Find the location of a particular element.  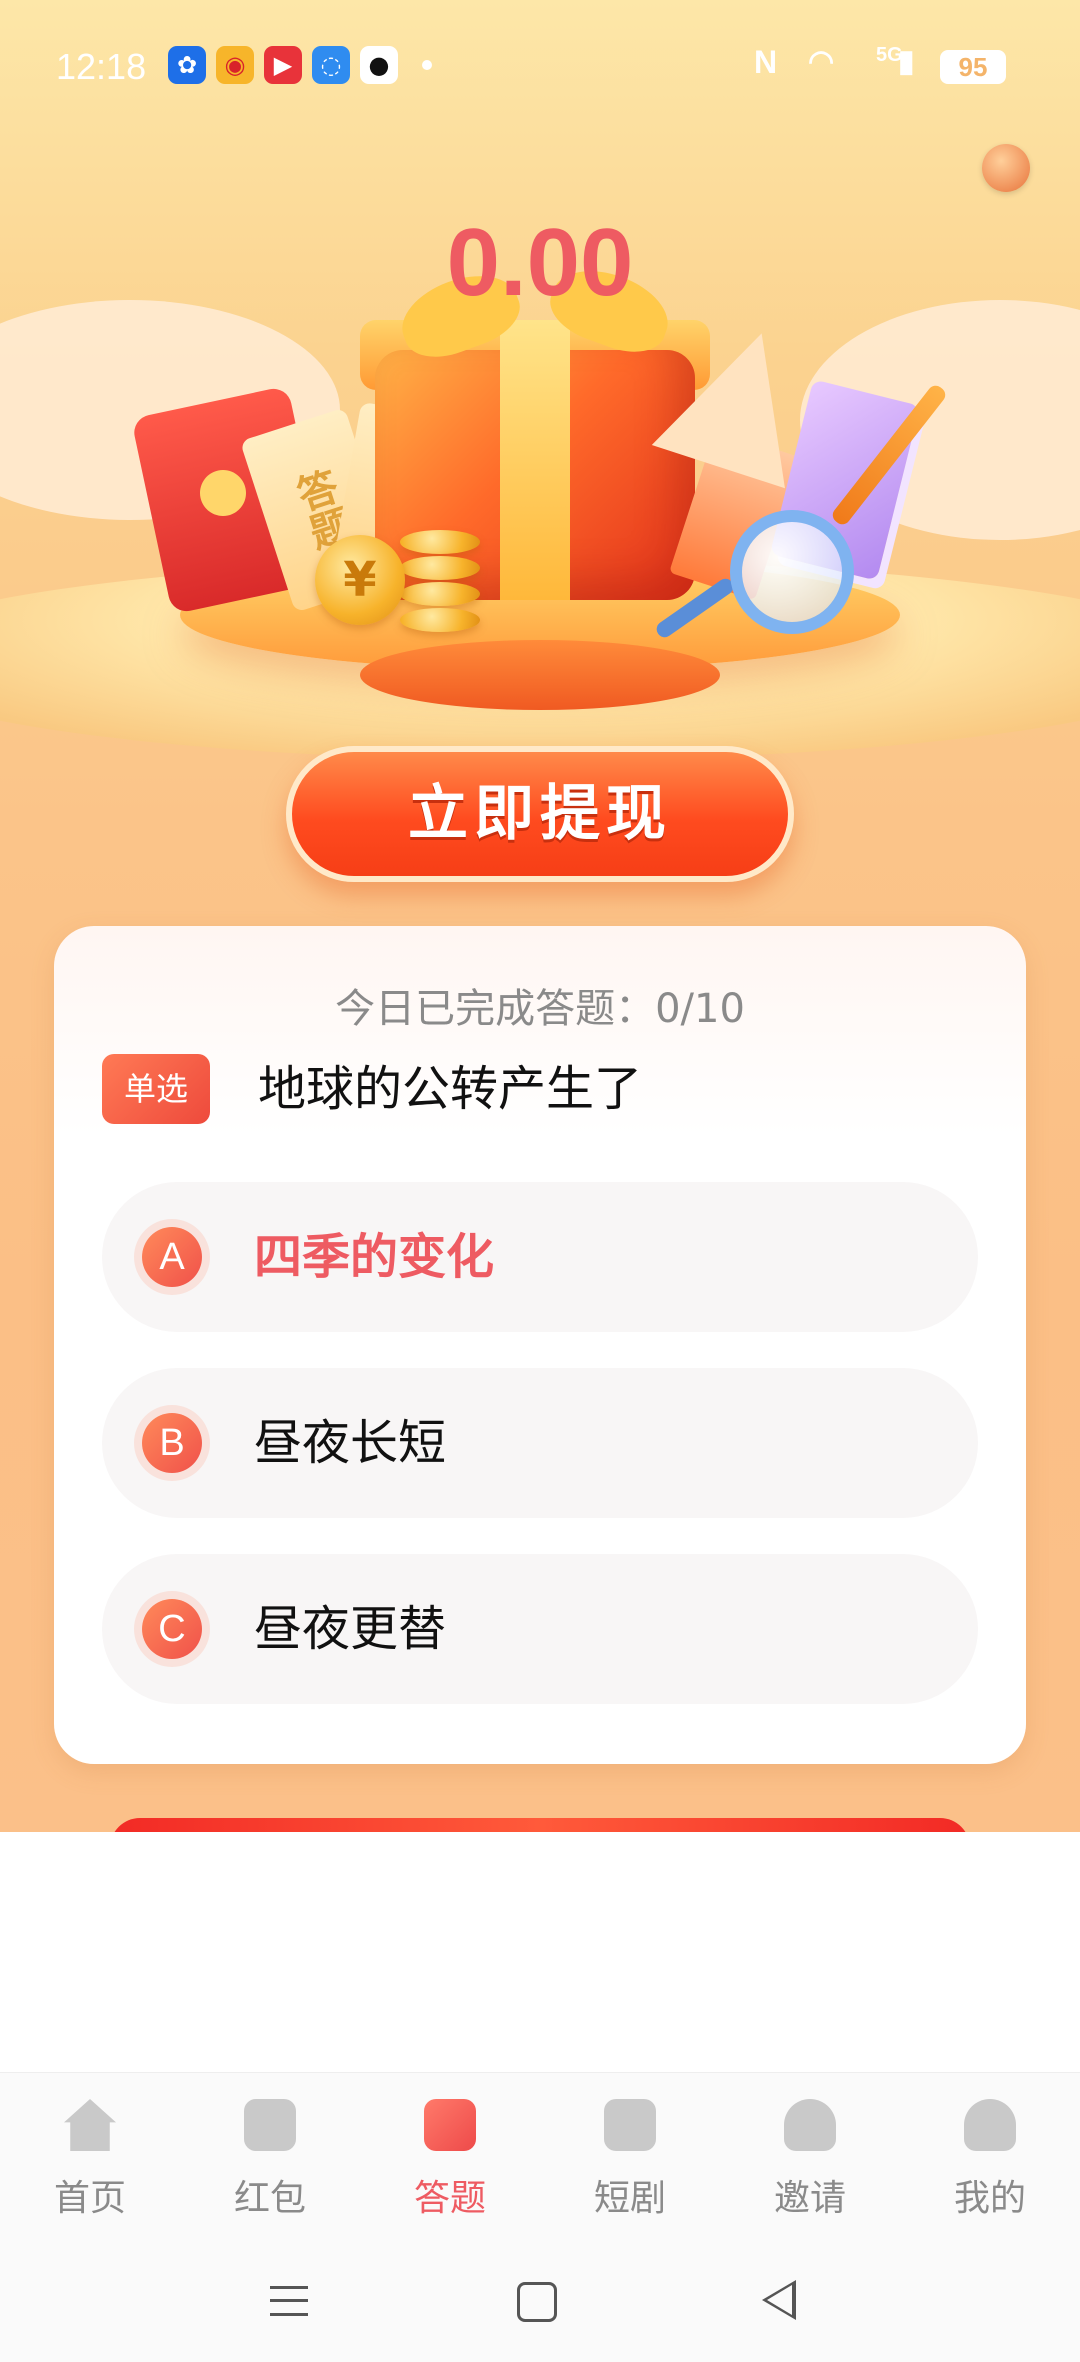

yuan-coin-icon: ¥ is located at coordinates (360, 580).